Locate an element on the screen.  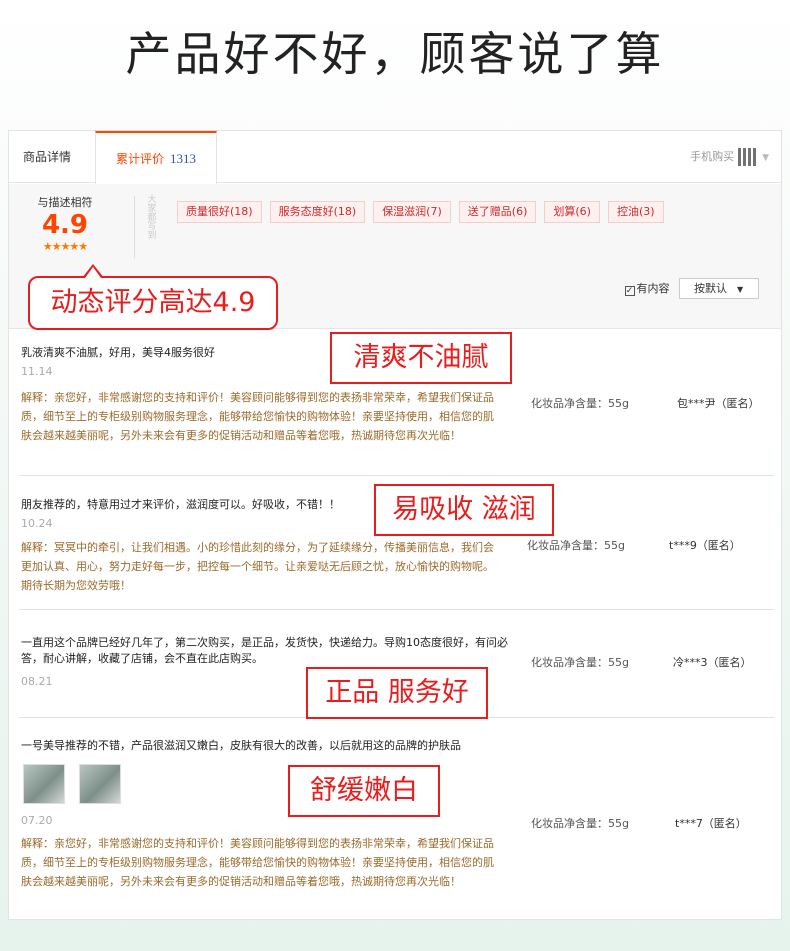
review-count: 1313 is located at coordinates (183, 158).